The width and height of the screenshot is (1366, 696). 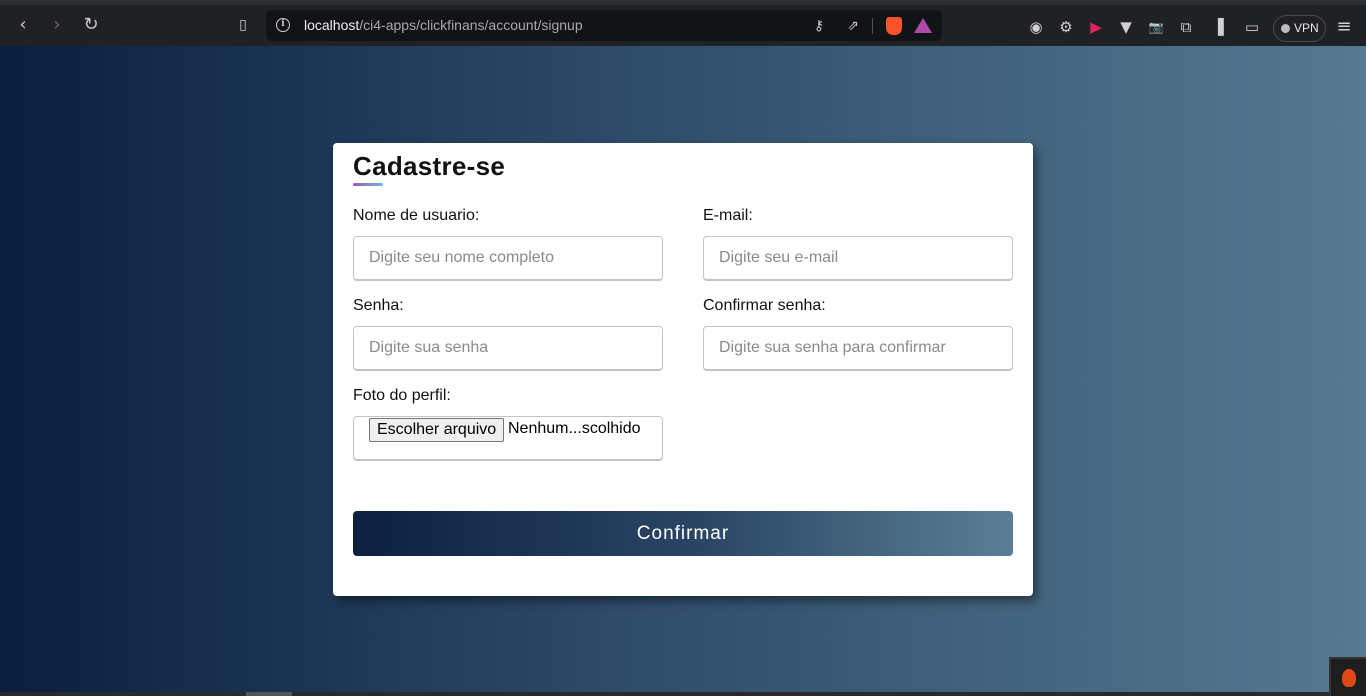 I want to click on vpn-button: VPN, so click(x=1299, y=28).